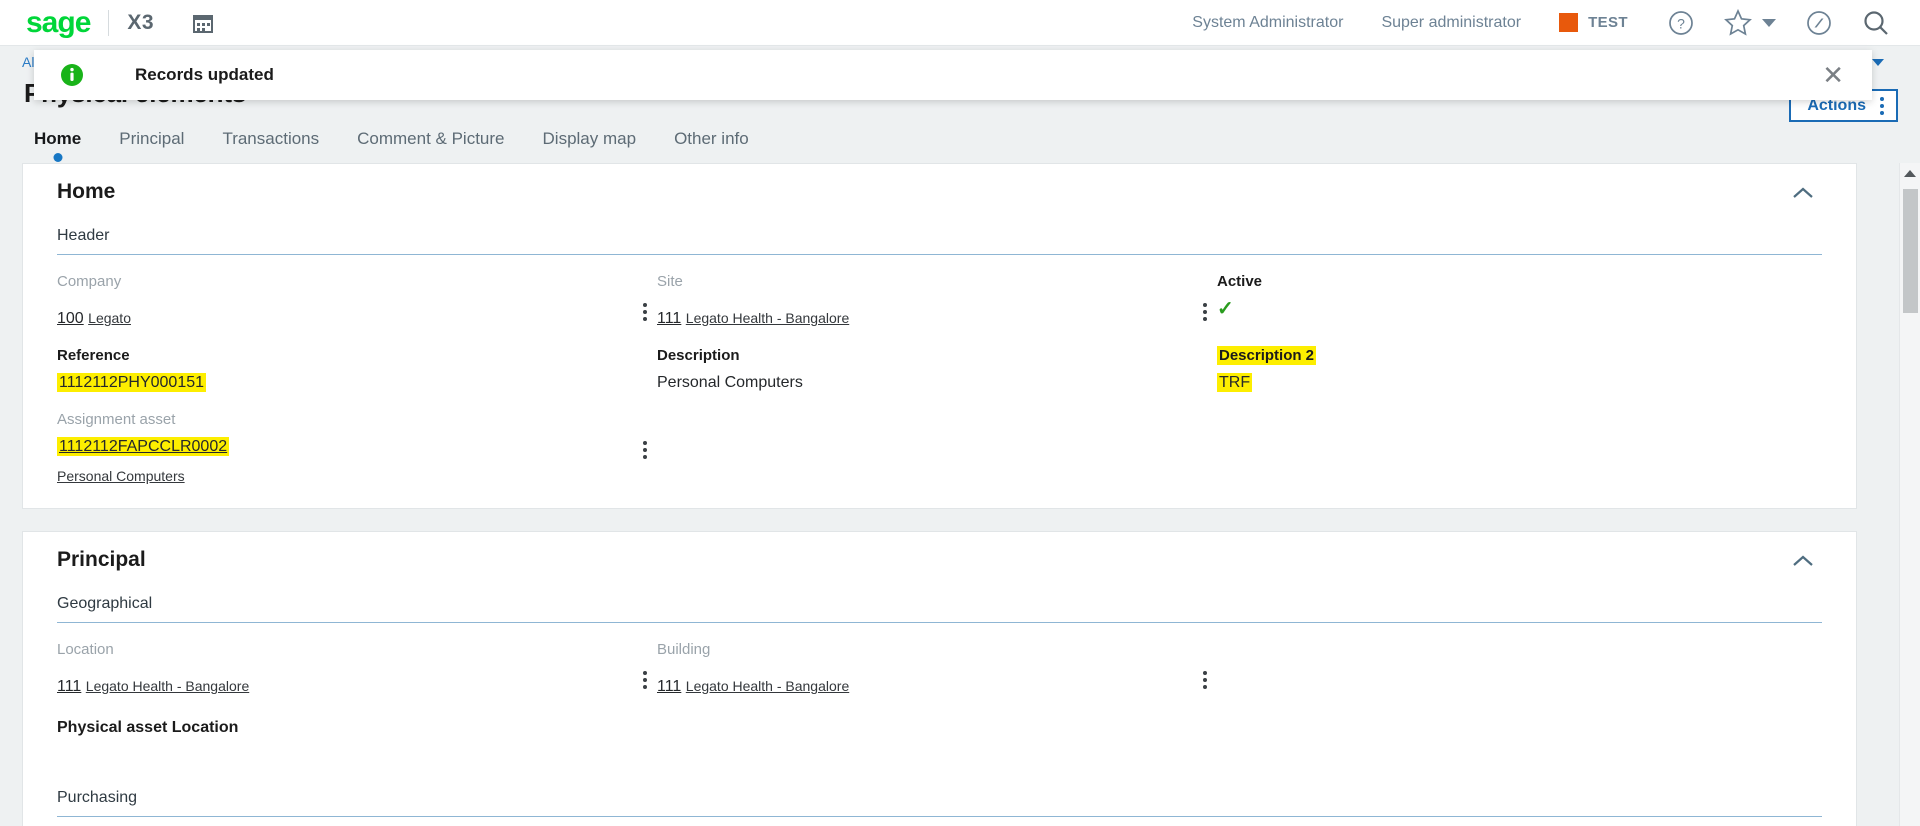 Image resolution: width=1920 pixels, height=826 pixels. Describe the element at coordinates (93, 355) in the screenshot. I see `reference-label: Reference` at that location.